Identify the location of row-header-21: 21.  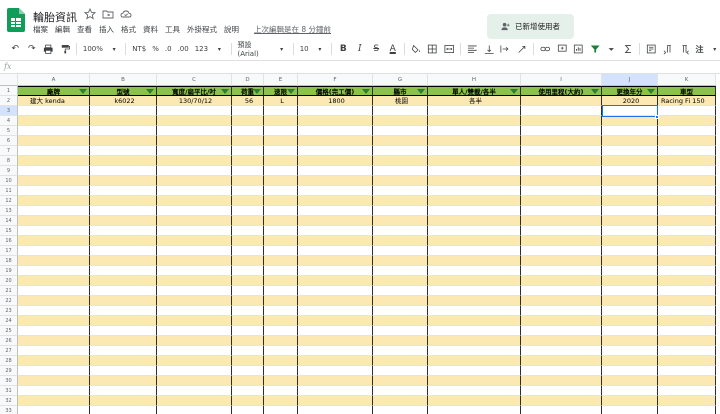
(9, 291).